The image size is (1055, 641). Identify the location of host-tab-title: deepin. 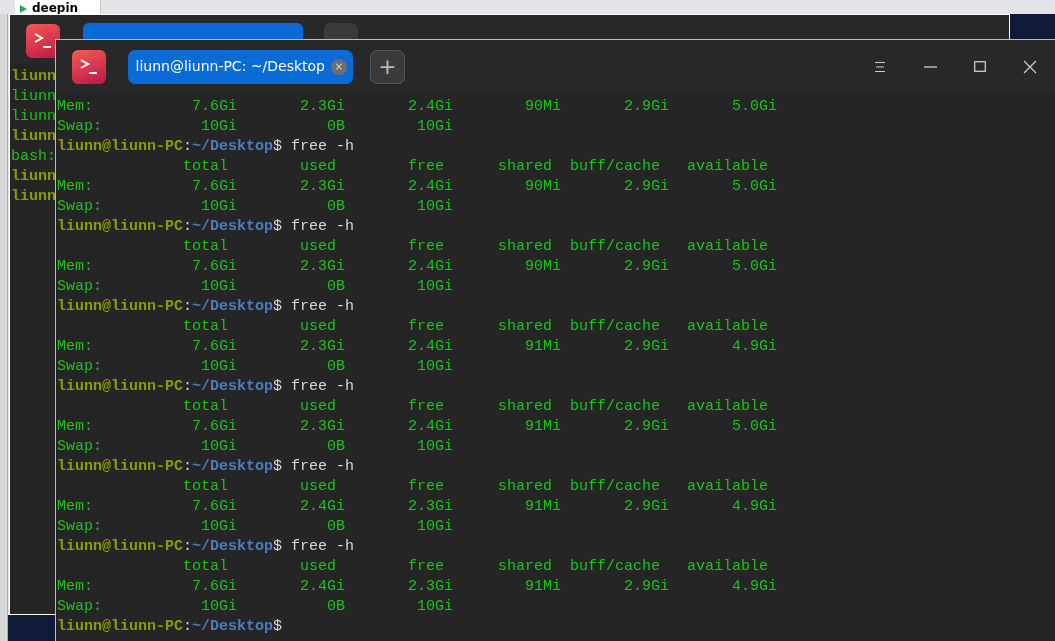
(55, 8).